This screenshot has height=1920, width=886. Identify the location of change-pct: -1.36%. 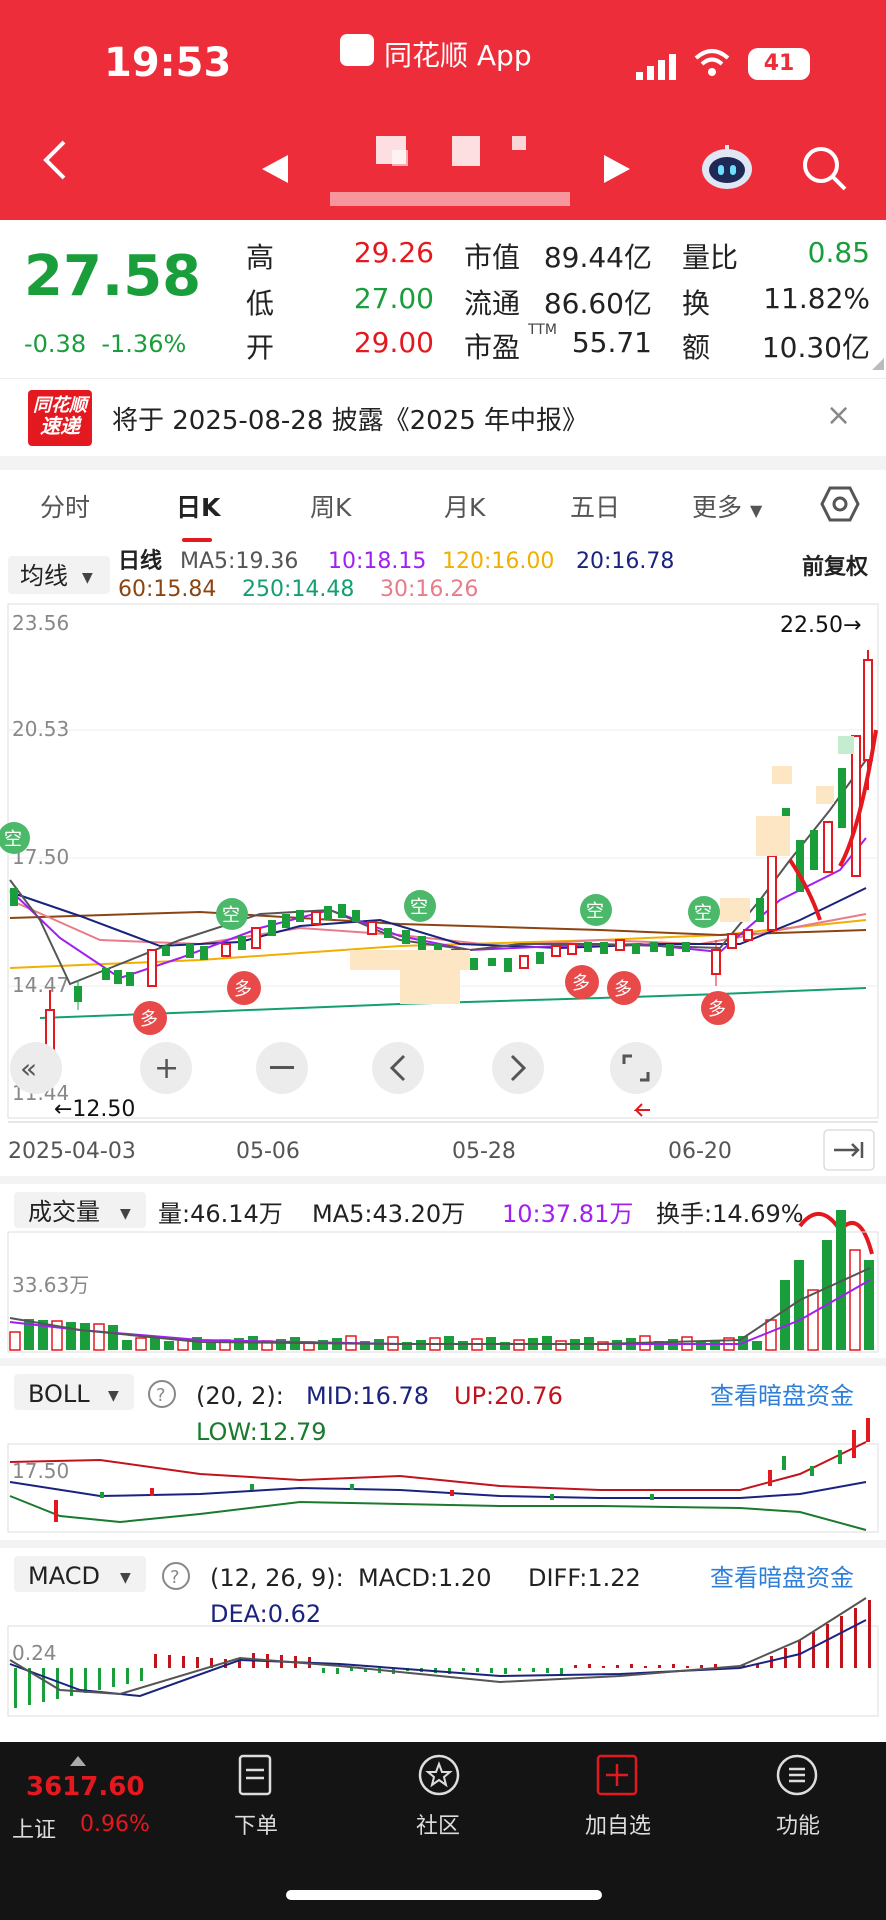
(144, 344).